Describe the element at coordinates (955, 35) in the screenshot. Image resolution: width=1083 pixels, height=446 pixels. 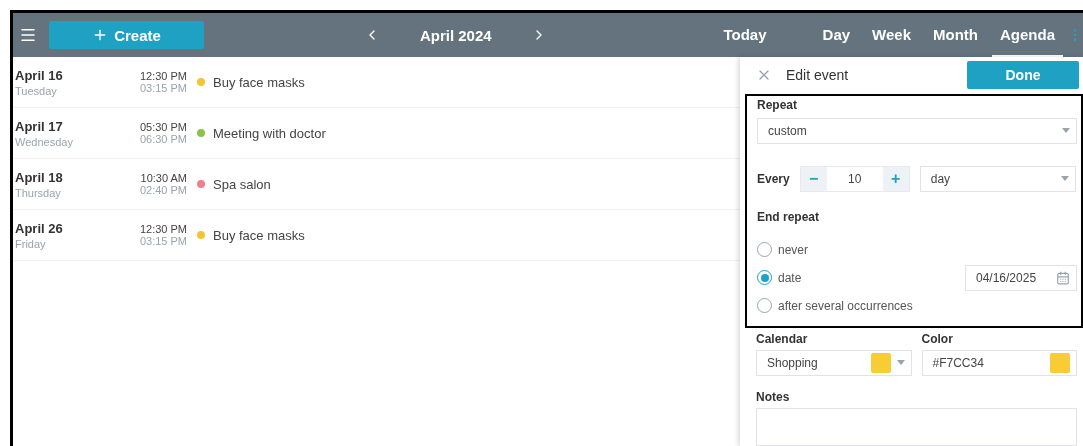
I see `view-tab: Month` at that location.